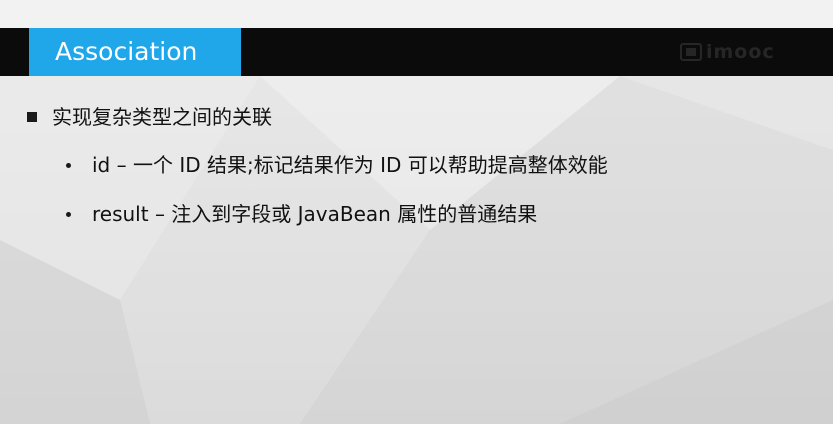 This screenshot has width=833, height=424. I want to click on sub-bullet-item-result: result – 注入到字段或 JavaBean 属性的普通结果, so click(301, 214).